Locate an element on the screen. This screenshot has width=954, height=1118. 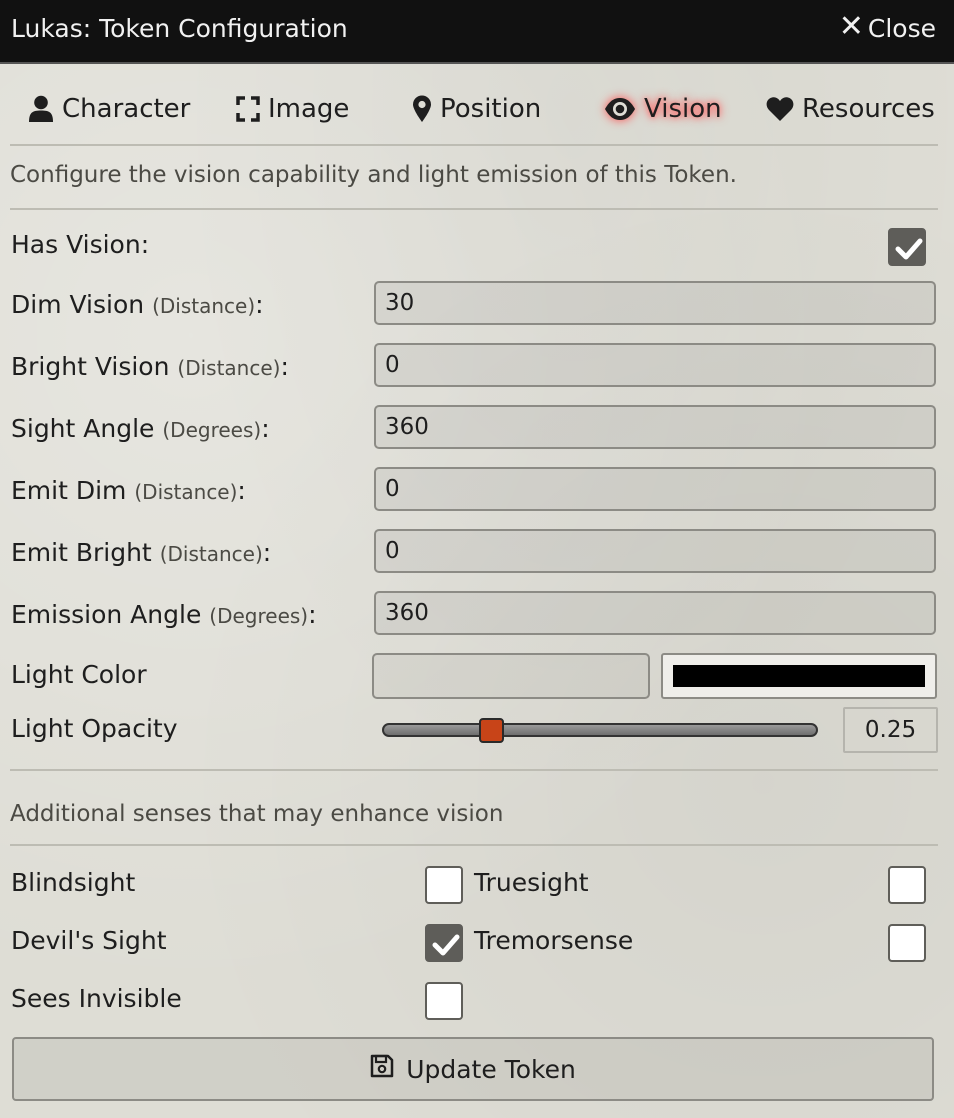
tab-resources: Resources is located at coordinates (850, 109).